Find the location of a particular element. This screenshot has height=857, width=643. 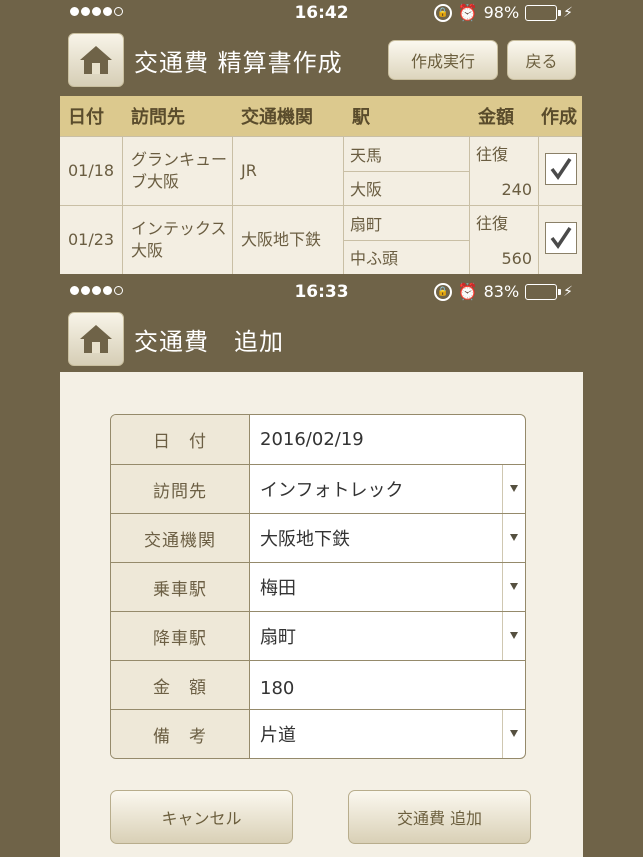

col-amount: 金額 is located at coordinates (496, 117).